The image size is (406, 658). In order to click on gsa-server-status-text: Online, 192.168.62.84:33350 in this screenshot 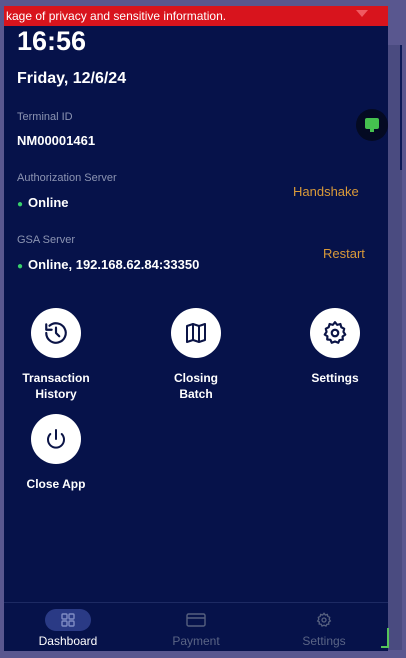, I will do `click(114, 264)`.